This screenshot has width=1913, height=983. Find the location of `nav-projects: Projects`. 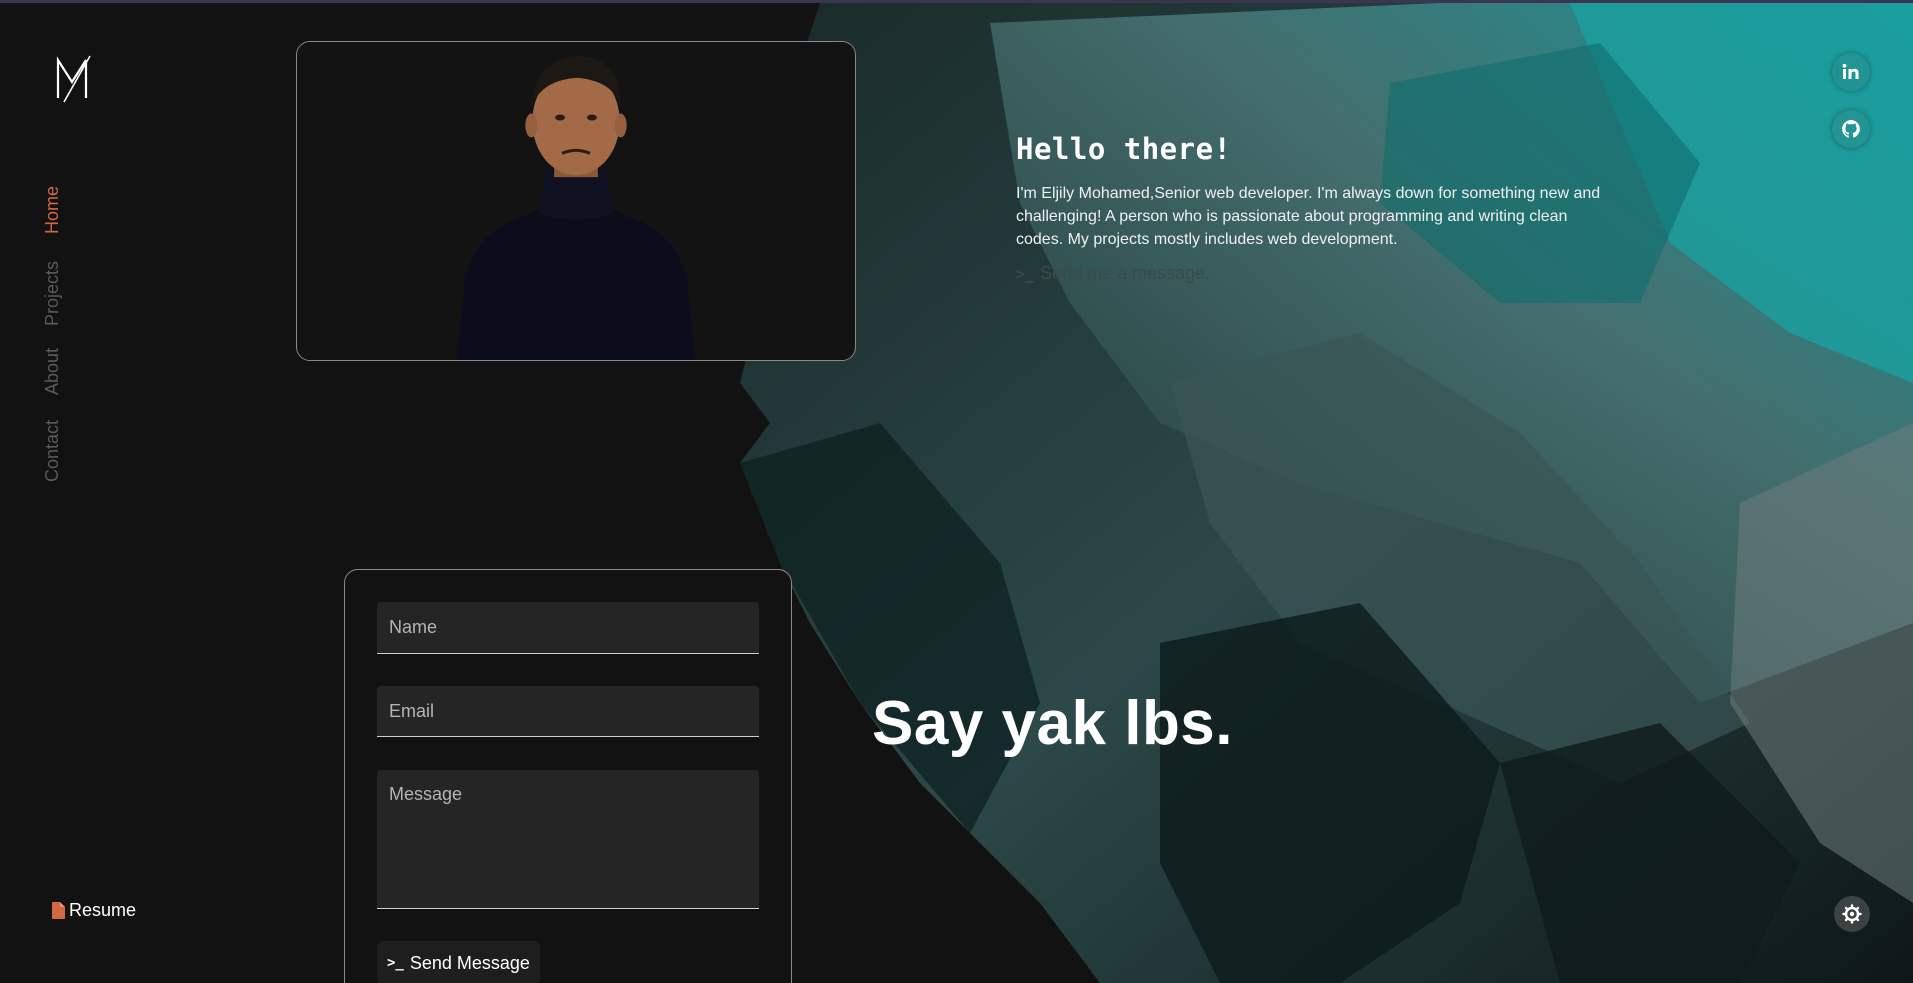

nav-projects: Projects is located at coordinates (52, 293).